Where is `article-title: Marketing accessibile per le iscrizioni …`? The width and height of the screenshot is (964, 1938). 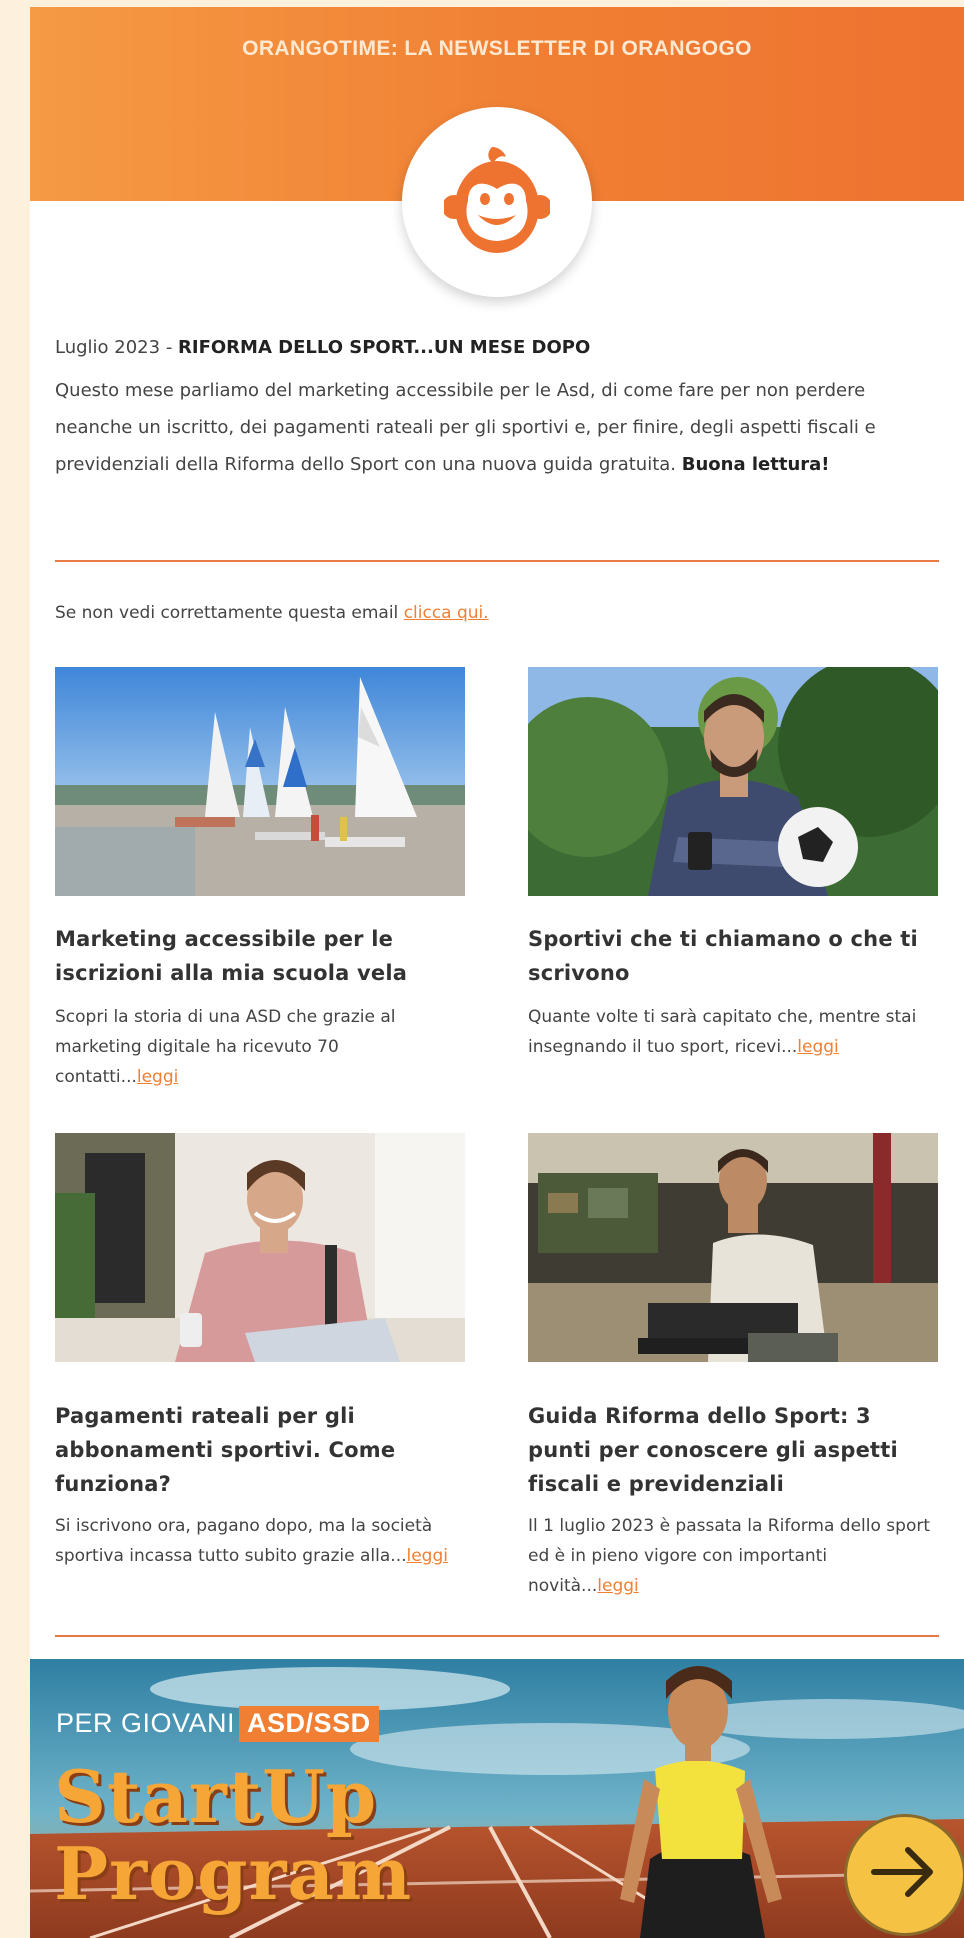
article-title: Marketing accessibile per le iscrizioni … is located at coordinates (260, 956).